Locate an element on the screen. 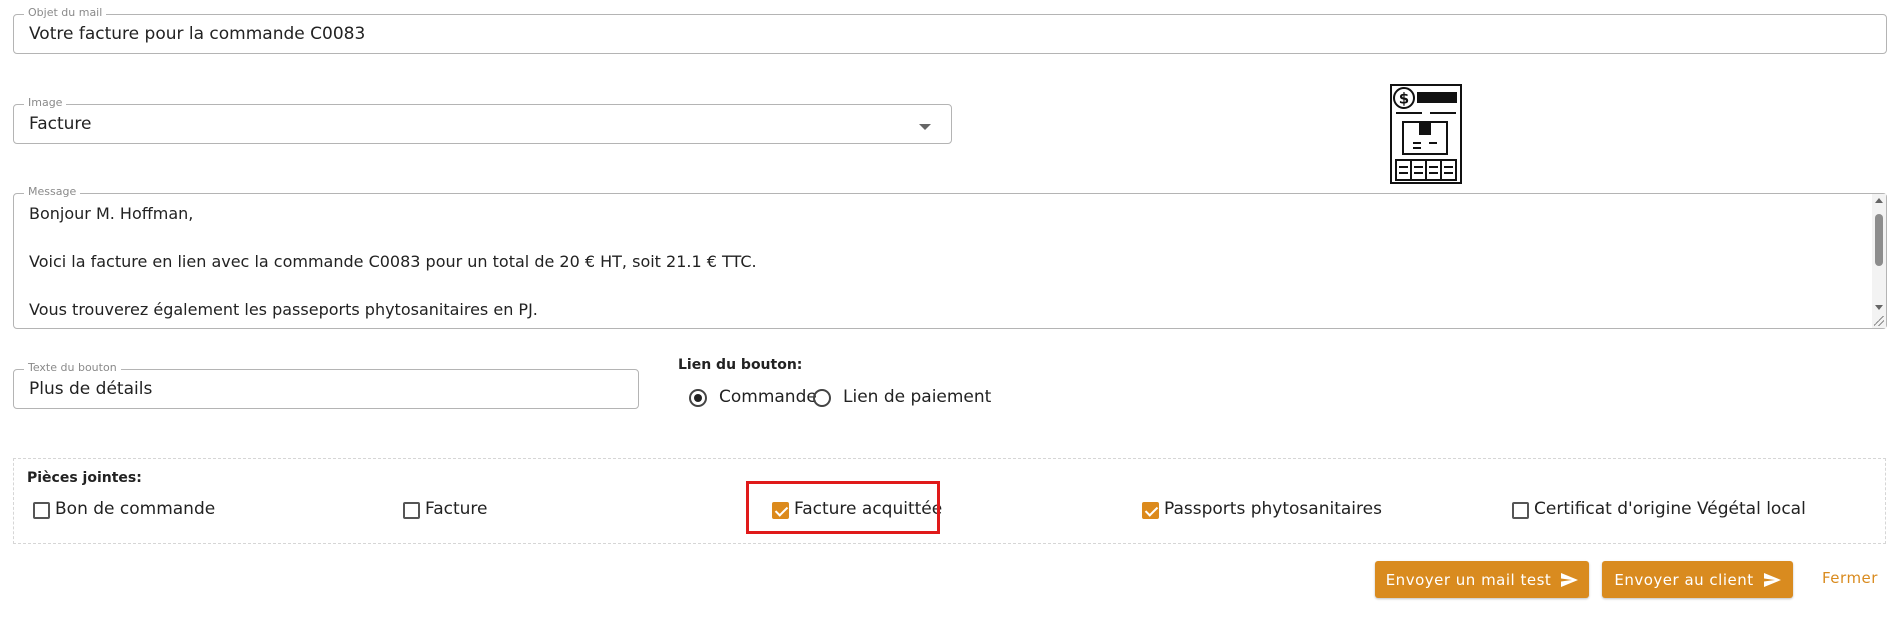 The width and height of the screenshot is (1902, 629). scroll-down-icon is located at coordinates (1879, 307).